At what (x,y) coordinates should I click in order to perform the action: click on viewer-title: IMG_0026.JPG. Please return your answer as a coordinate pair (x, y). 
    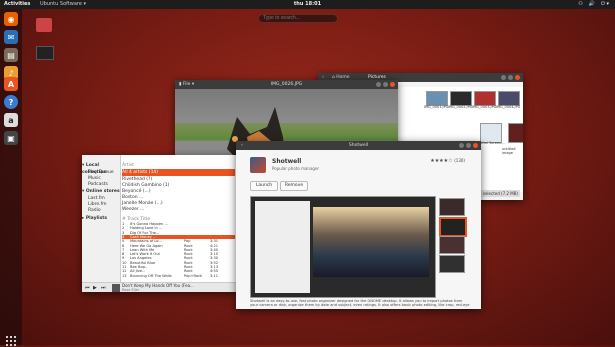
    Looking at the image, I should click on (286, 84).